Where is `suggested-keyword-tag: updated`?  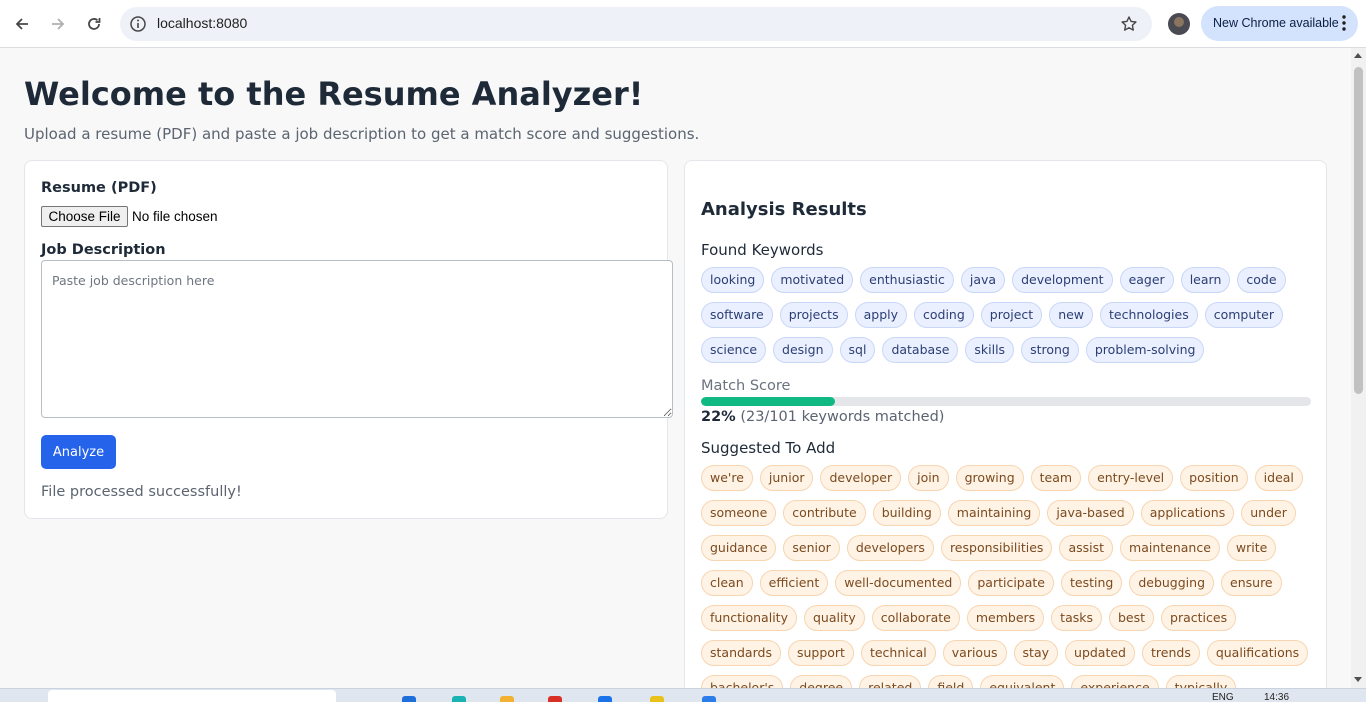
suggested-keyword-tag: updated is located at coordinates (1100, 653).